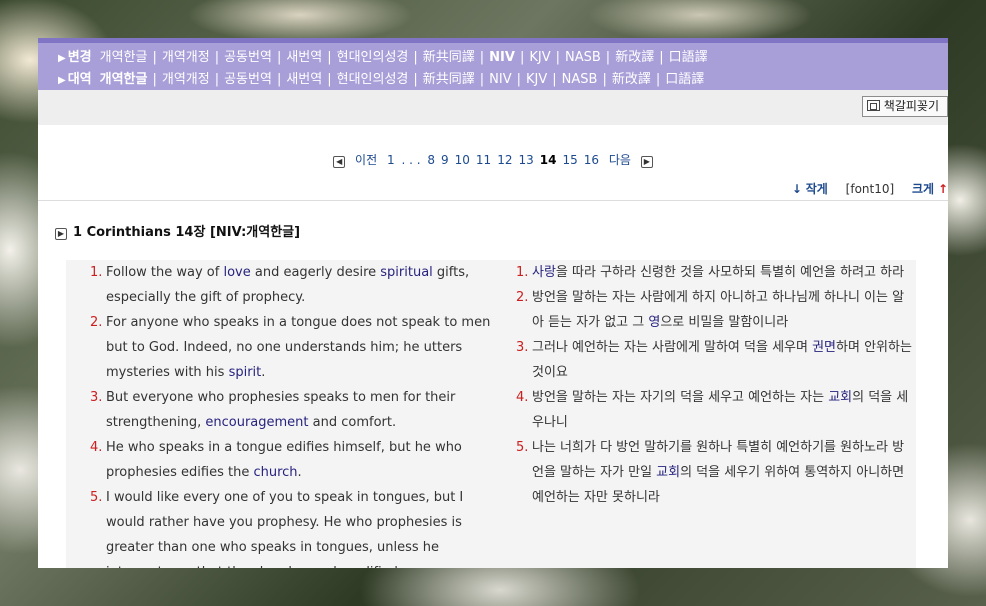 This screenshot has width=986, height=606. Describe the element at coordinates (339, 162) in the screenshot. I see `prev-arrow-icon: ◀` at that location.